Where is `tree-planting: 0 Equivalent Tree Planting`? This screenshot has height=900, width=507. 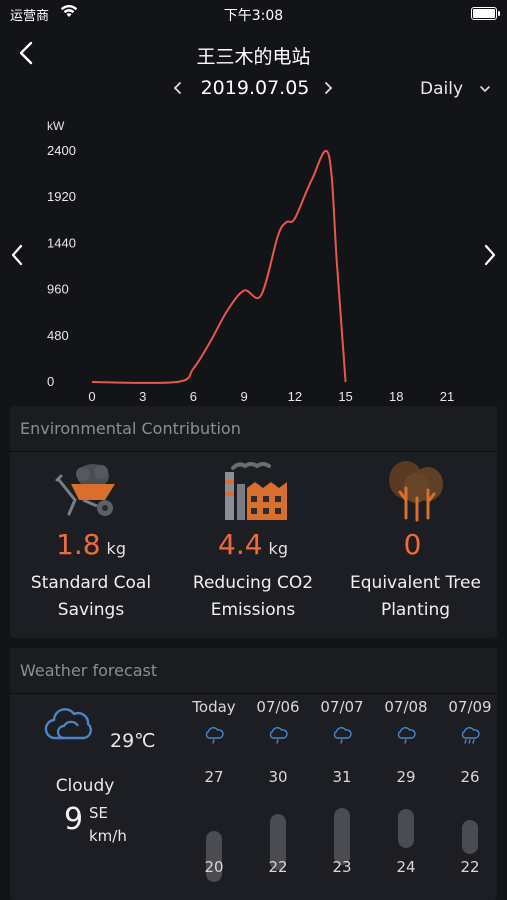
tree-planting: 0 Equivalent Tree Planting is located at coordinates (415, 545).